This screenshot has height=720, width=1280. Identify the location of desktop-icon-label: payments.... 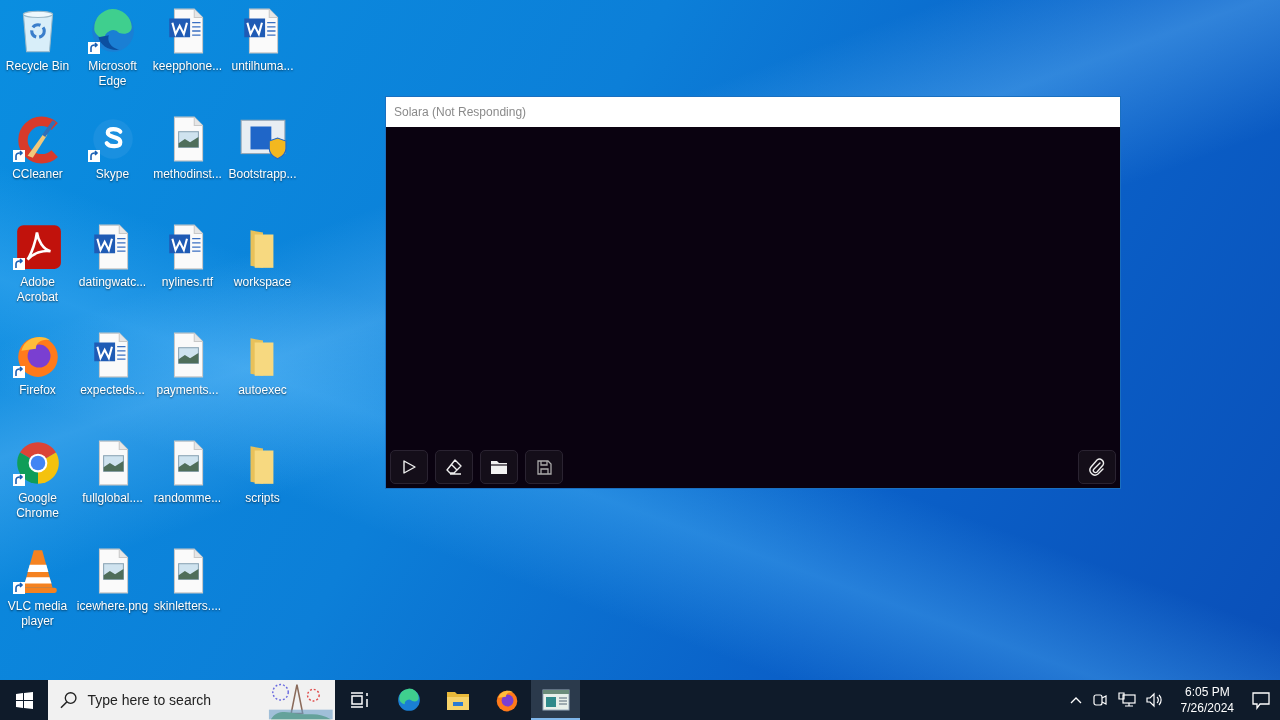
(187, 390).